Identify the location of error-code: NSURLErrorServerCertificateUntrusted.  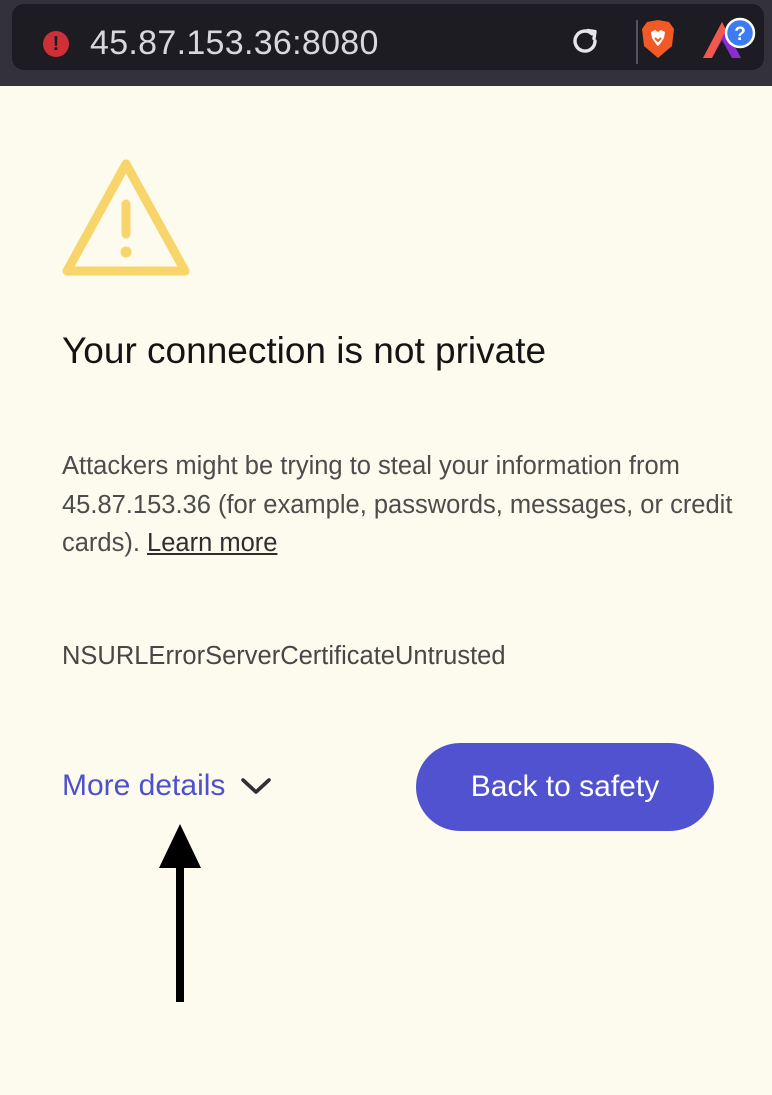
(284, 656).